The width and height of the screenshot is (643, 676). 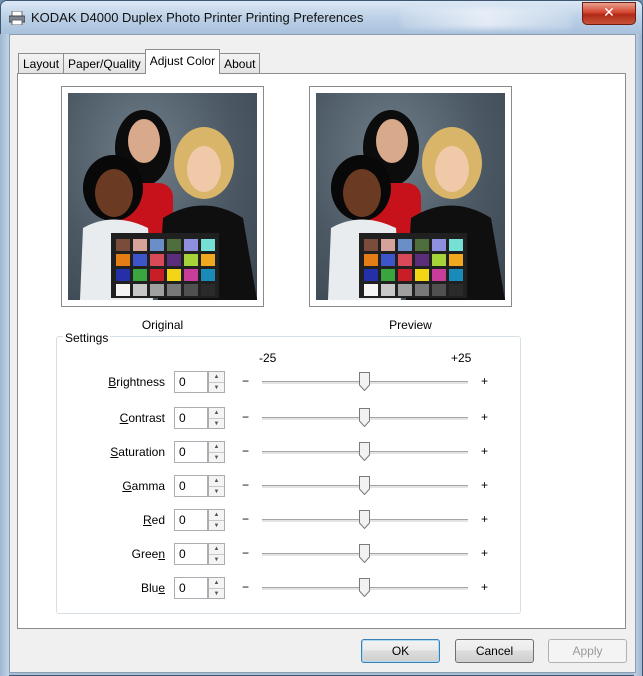 What do you see at coordinates (124, 418) in the screenshot?
I see `label-accelerator: C` at bounding box center [124, 418].